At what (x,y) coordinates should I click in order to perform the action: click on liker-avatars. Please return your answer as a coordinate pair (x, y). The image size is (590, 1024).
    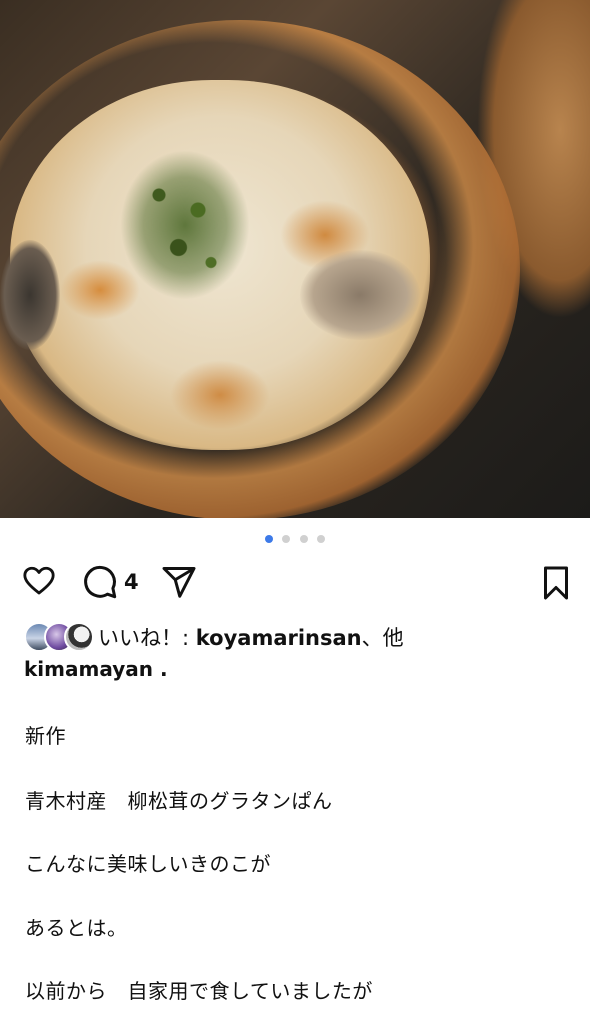
    Looking at the image, I should click on (60, 637).